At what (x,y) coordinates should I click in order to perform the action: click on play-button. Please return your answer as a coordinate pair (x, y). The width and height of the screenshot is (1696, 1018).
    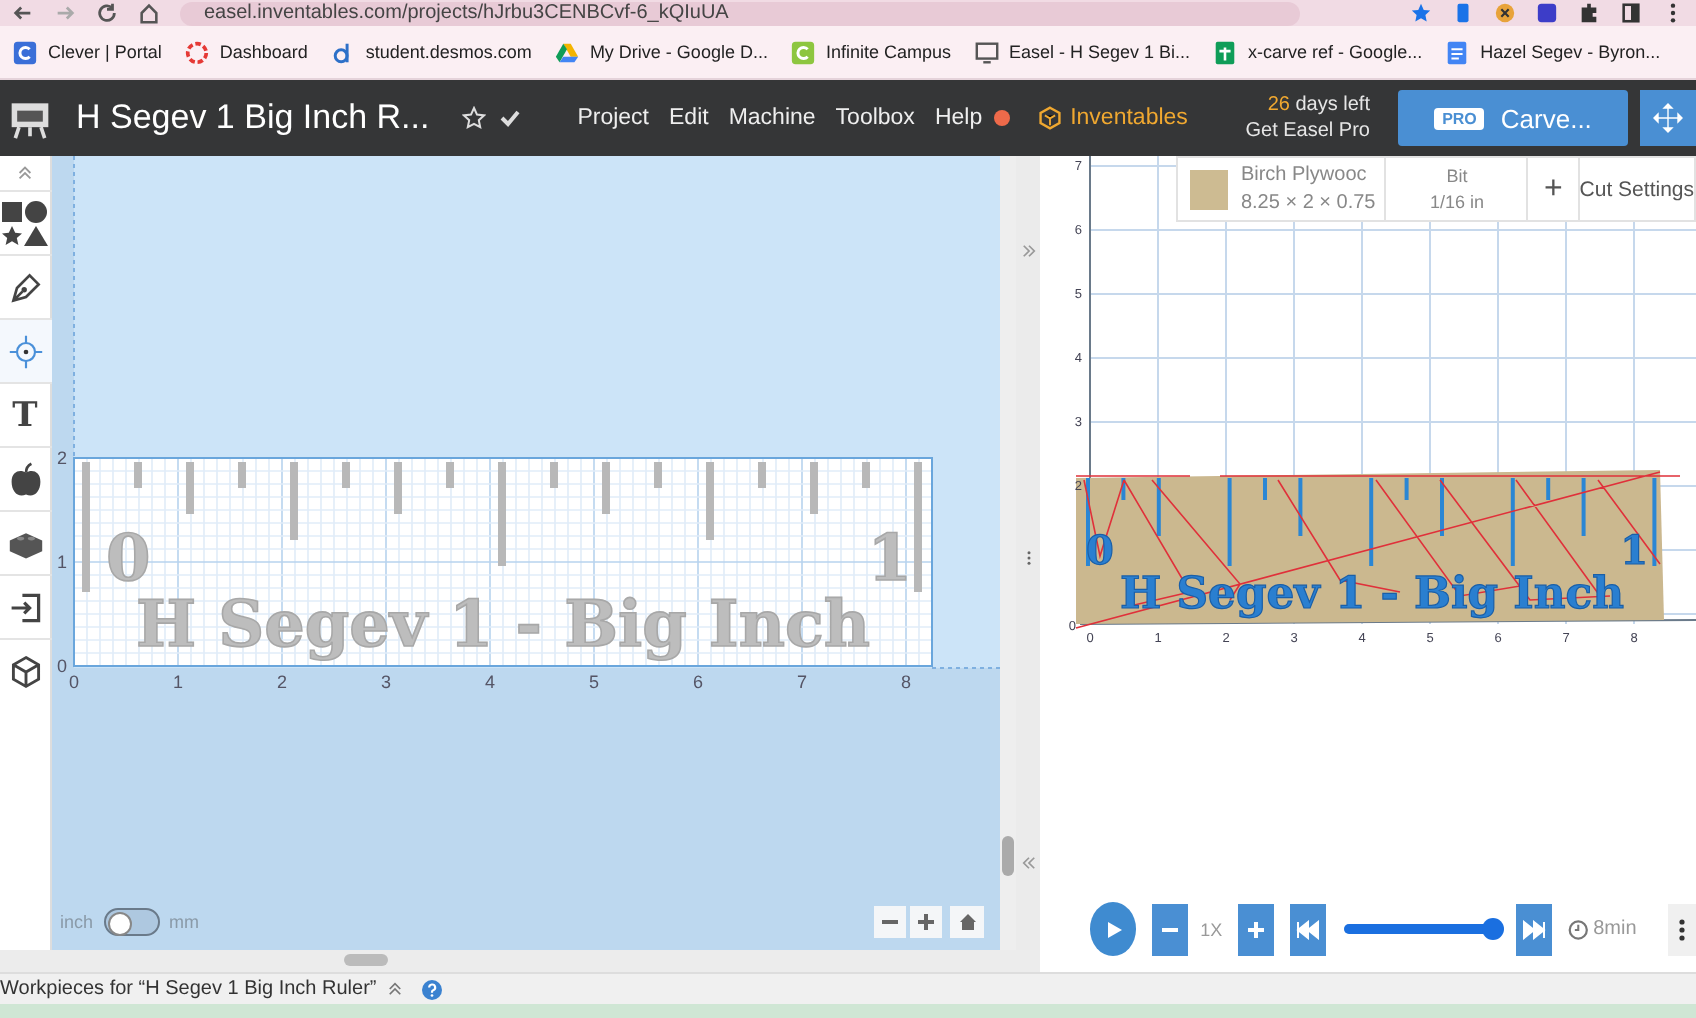
    Looking at the image, I should click on (1113, 929).